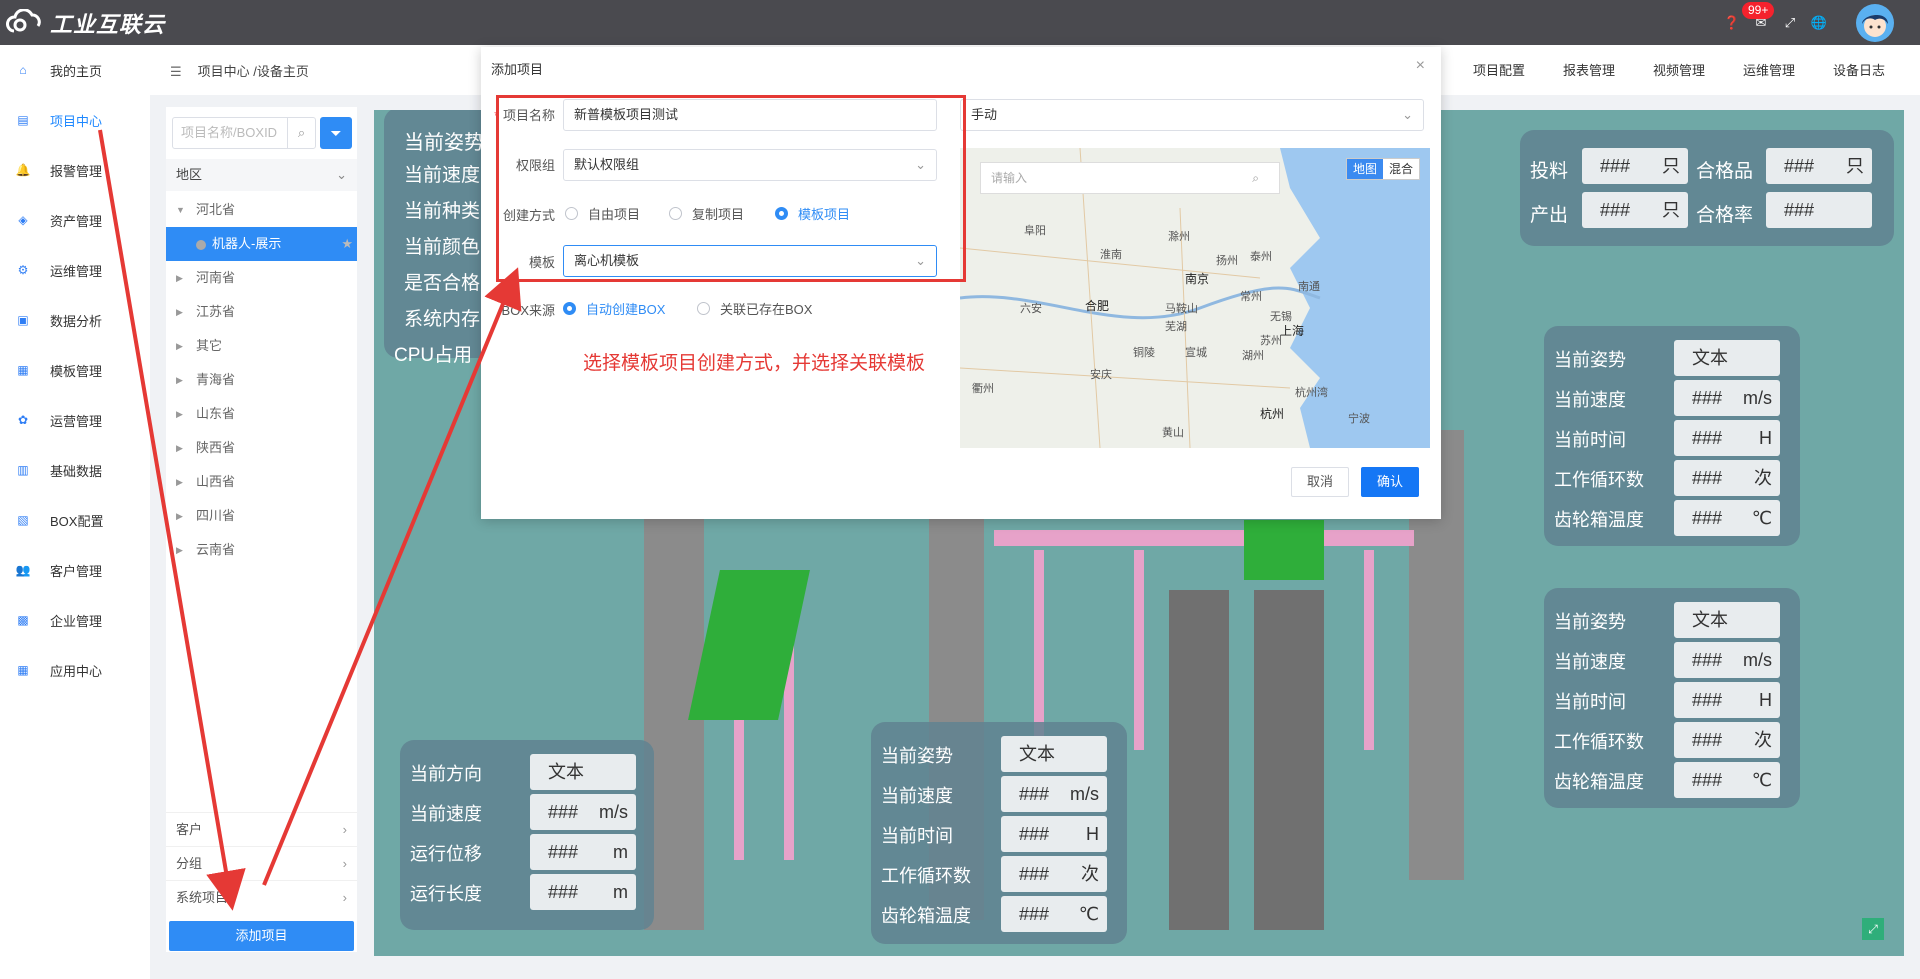 Image resolution: width=1920 pixels, height=979 pixels. I want to click on close-icon: ×, so click(1420, 66).